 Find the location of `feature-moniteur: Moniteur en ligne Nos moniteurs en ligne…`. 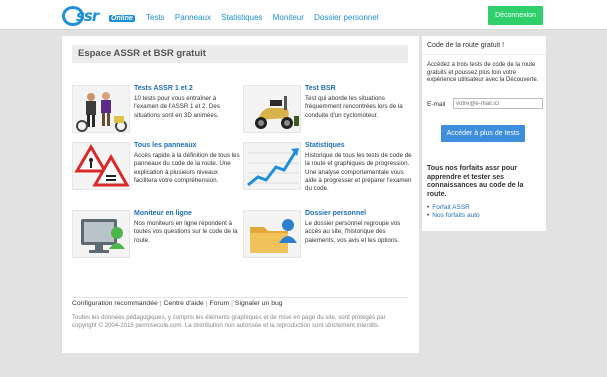

feature-moniteur: Moniteur en ligne Nos moniteurs en ligne… is located at coordinates (157, 240).